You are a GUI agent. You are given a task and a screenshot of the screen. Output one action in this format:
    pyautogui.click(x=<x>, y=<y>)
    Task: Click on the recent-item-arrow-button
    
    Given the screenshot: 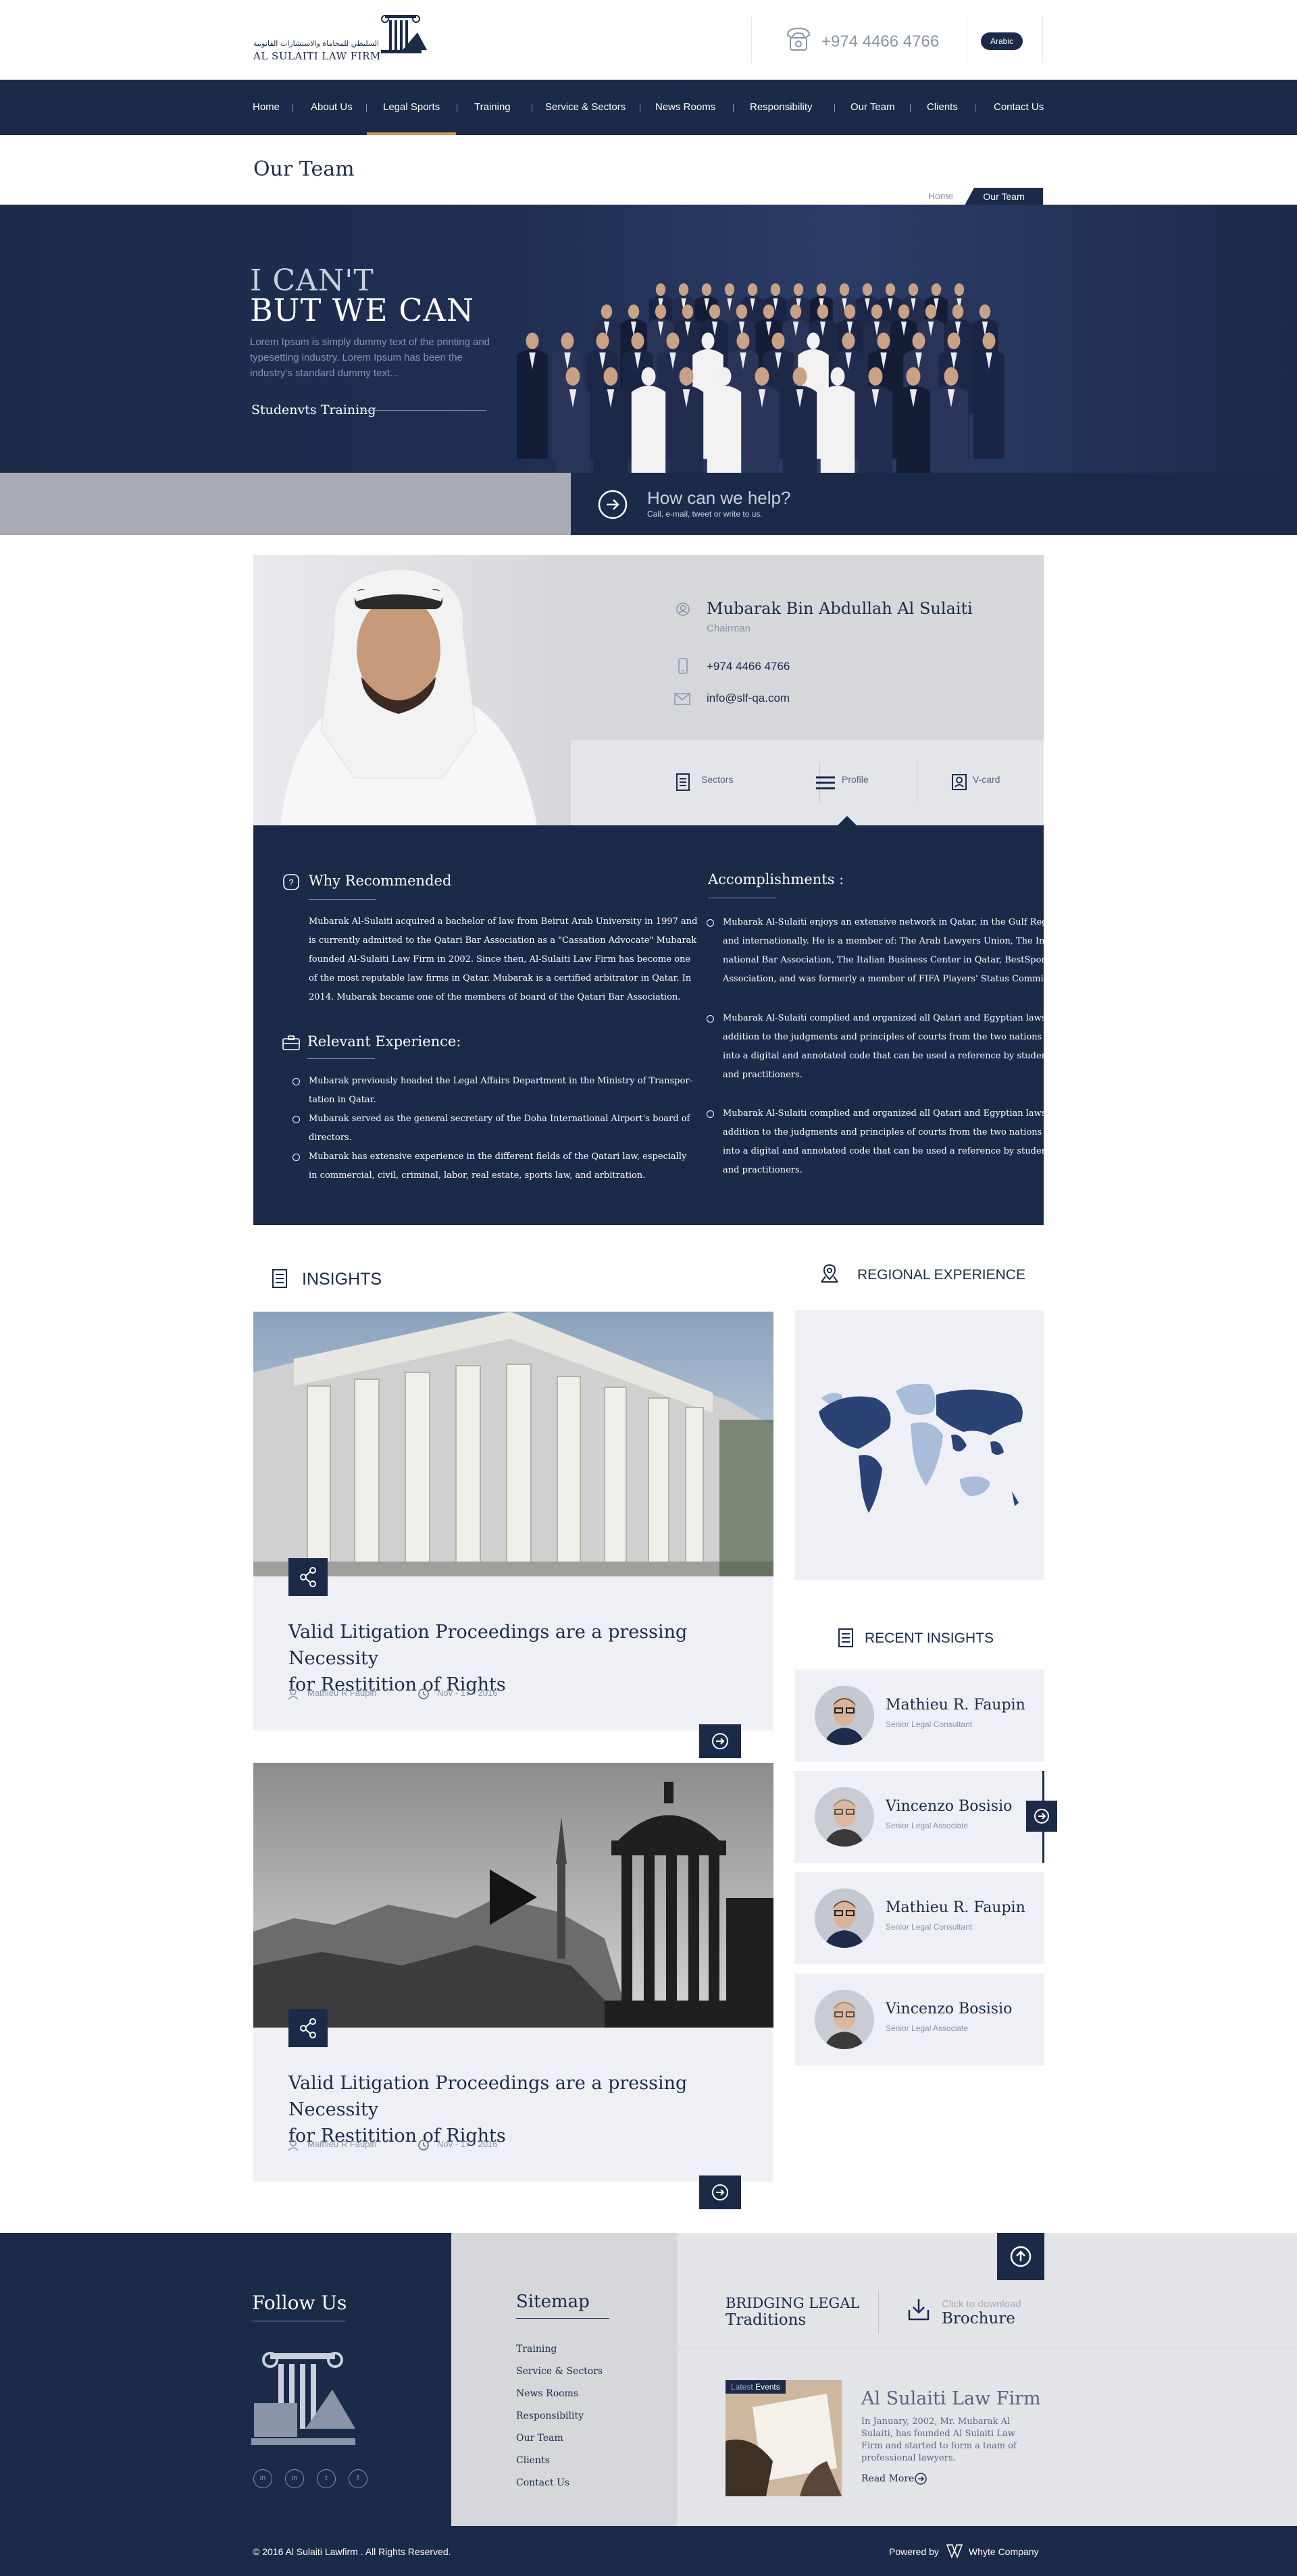 What is the action you would take?
    pyautogui.click(x=1041, y=1816)
    